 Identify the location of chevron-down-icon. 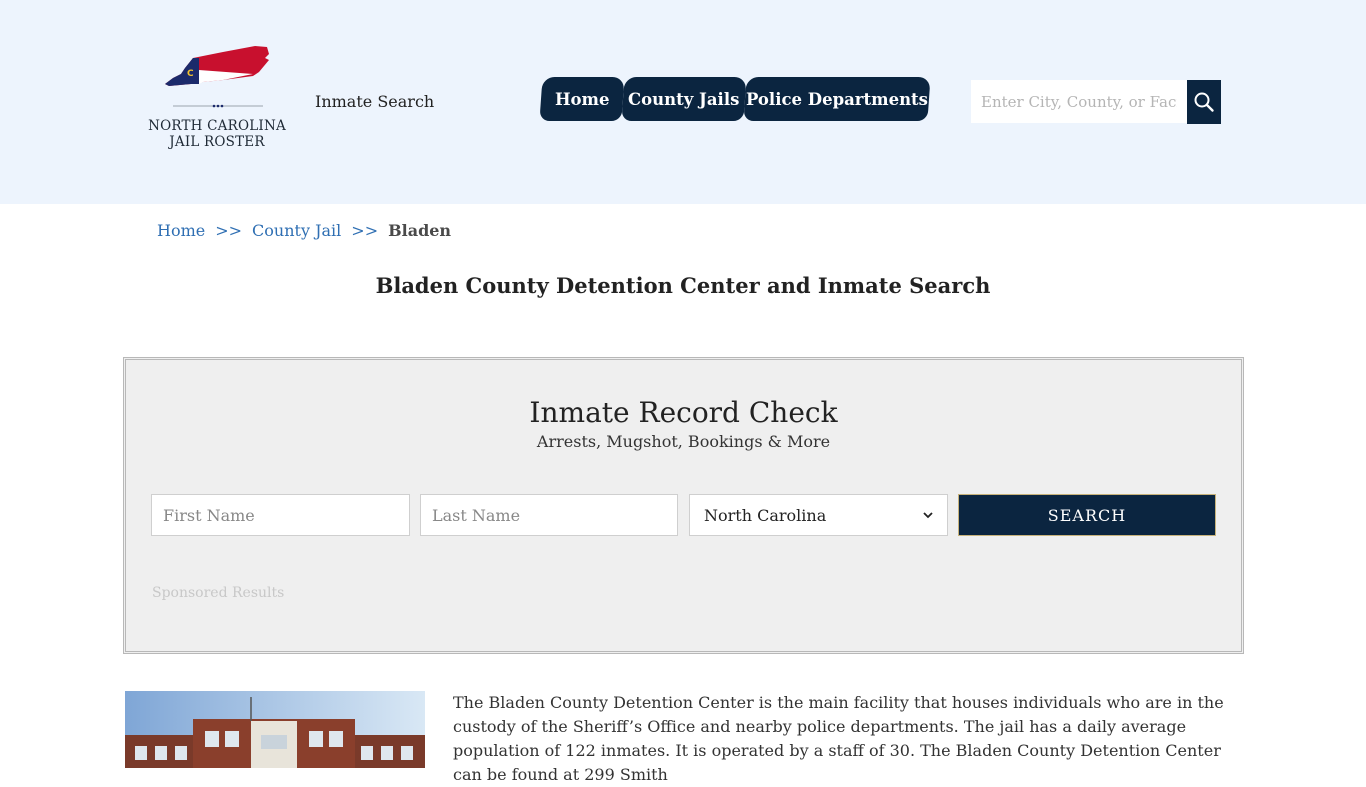
(928, 515).